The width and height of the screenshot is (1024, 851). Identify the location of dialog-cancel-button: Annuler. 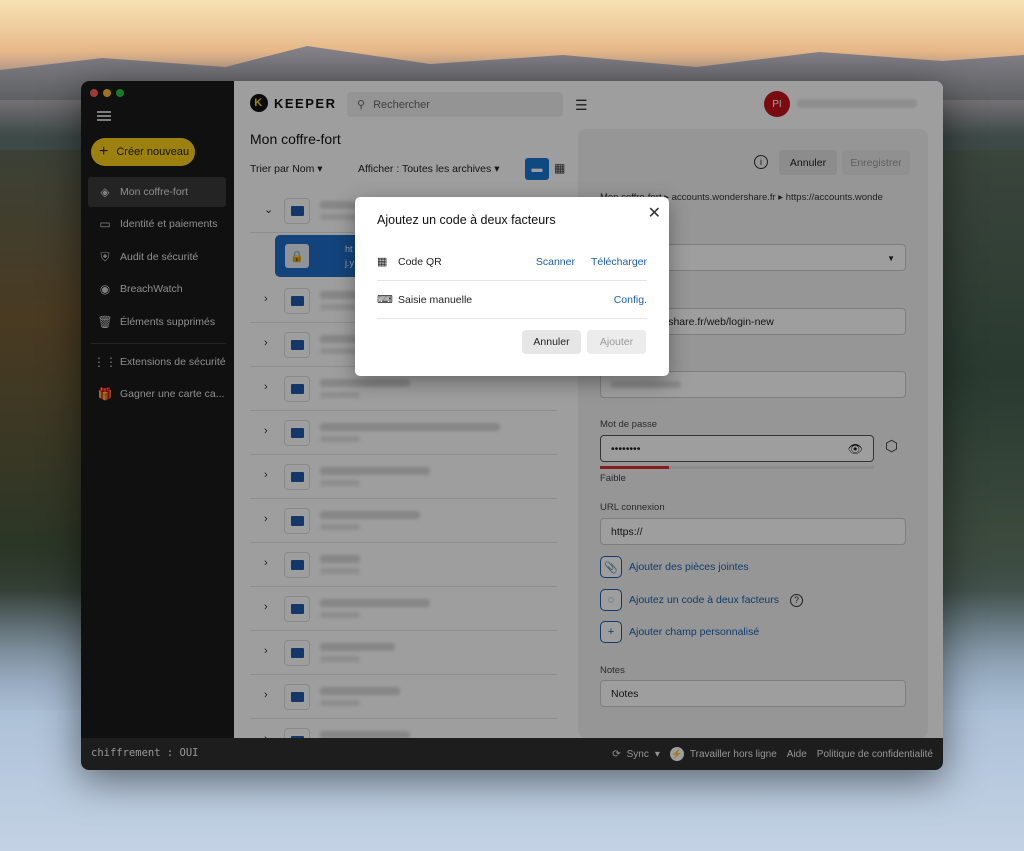
(551, 342).